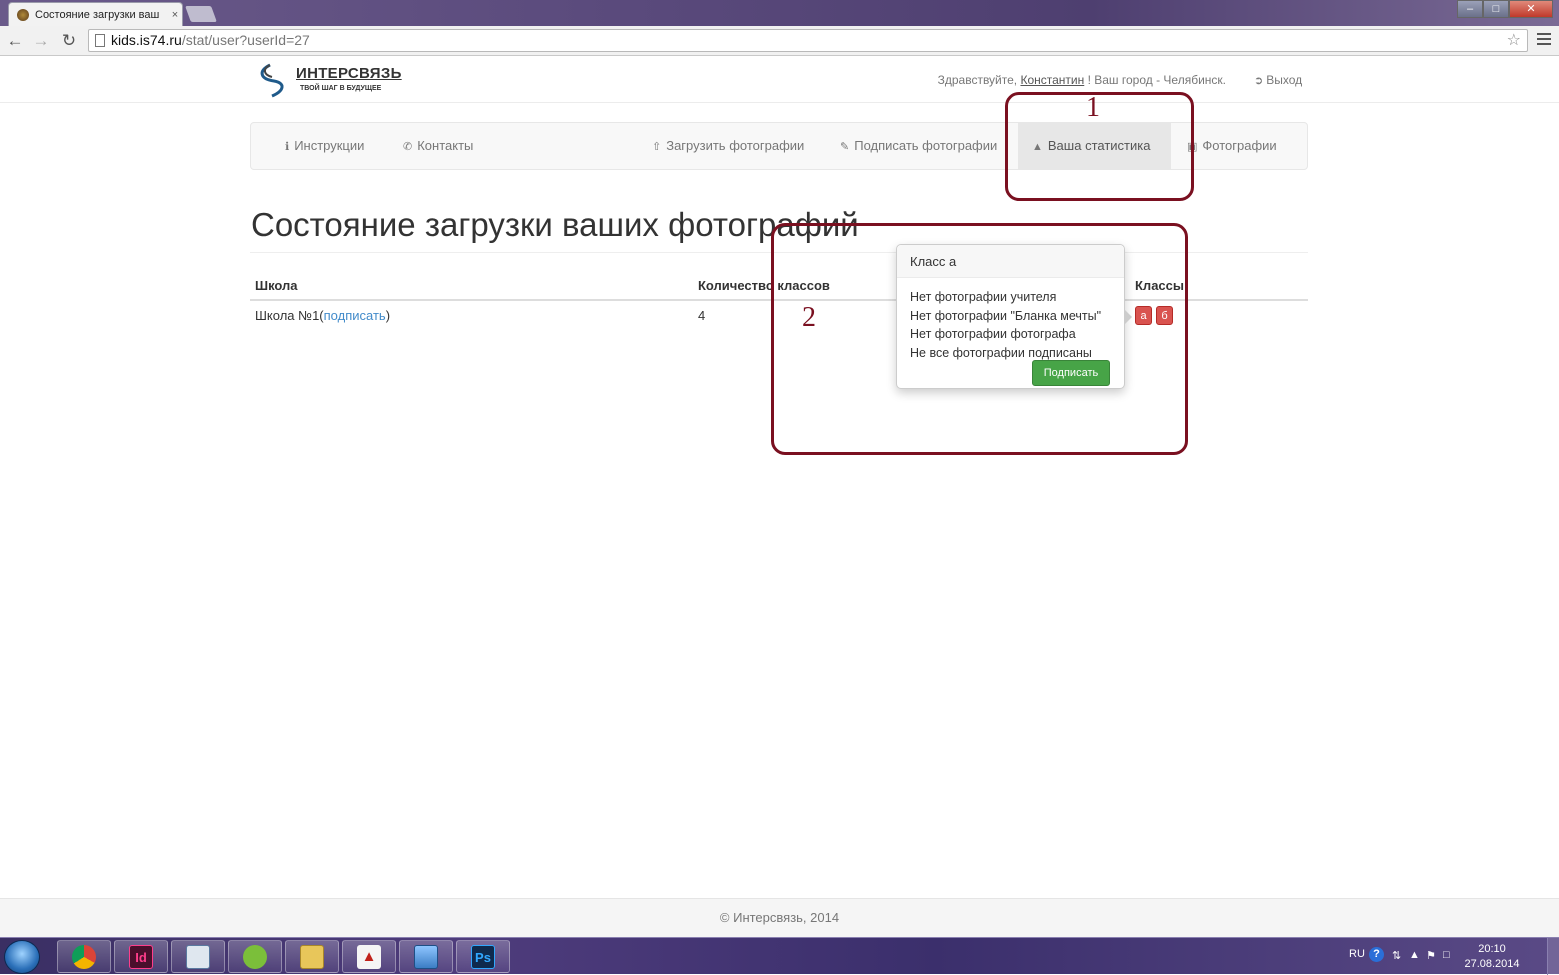 Image resolution: width=1559 pixels, height=975 pixels. I want to click on nav-item-sign-photos: ✎ Подписать фотографии, so click(918, 146).